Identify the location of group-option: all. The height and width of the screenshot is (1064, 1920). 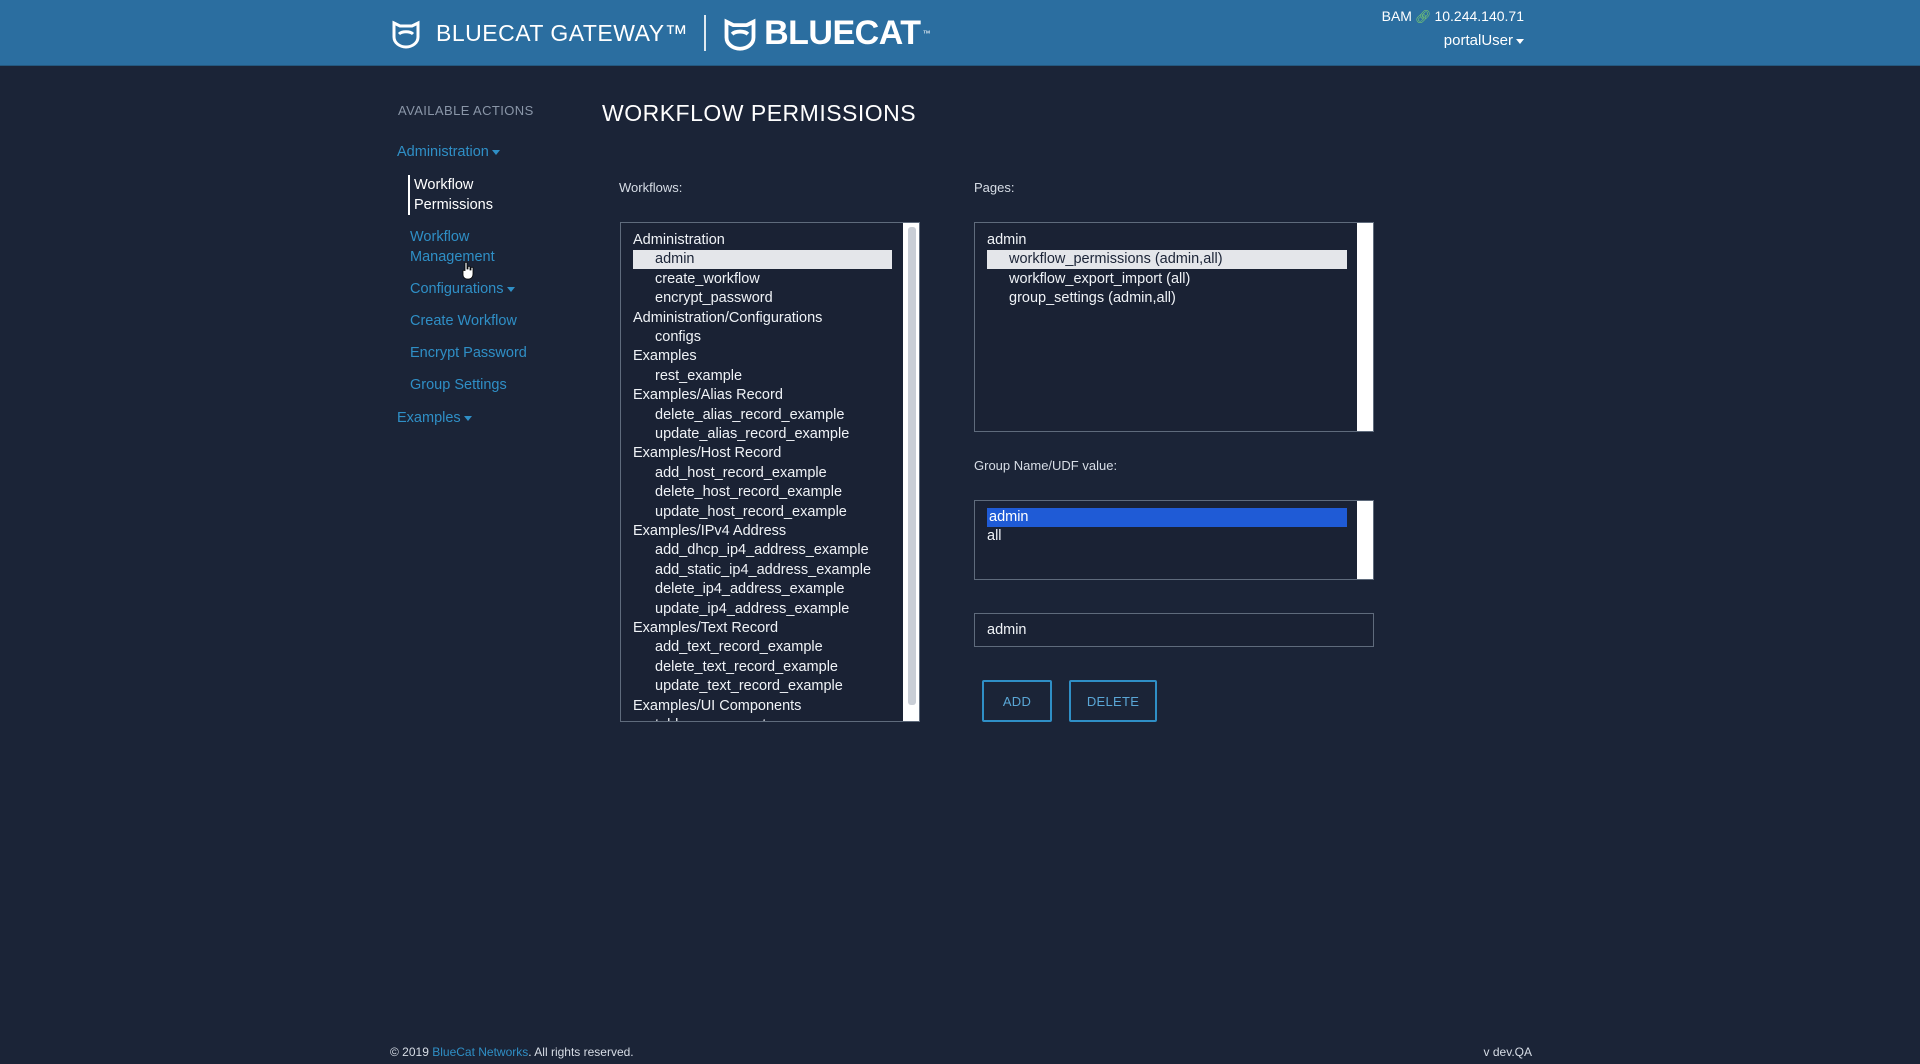
(994, 536).